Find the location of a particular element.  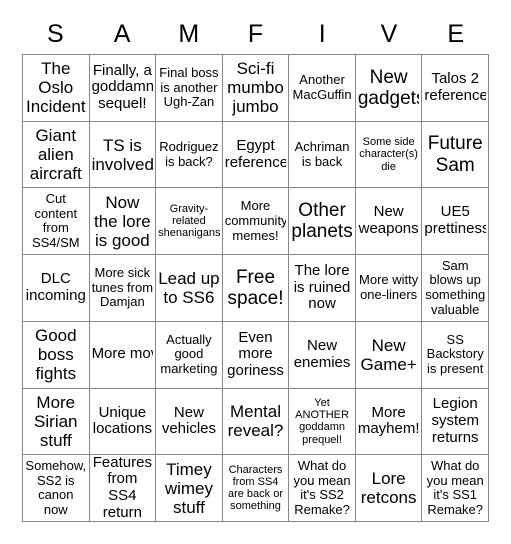

bingo-cell-r1-c6: Future Sam is located at coordinates (455, 155).